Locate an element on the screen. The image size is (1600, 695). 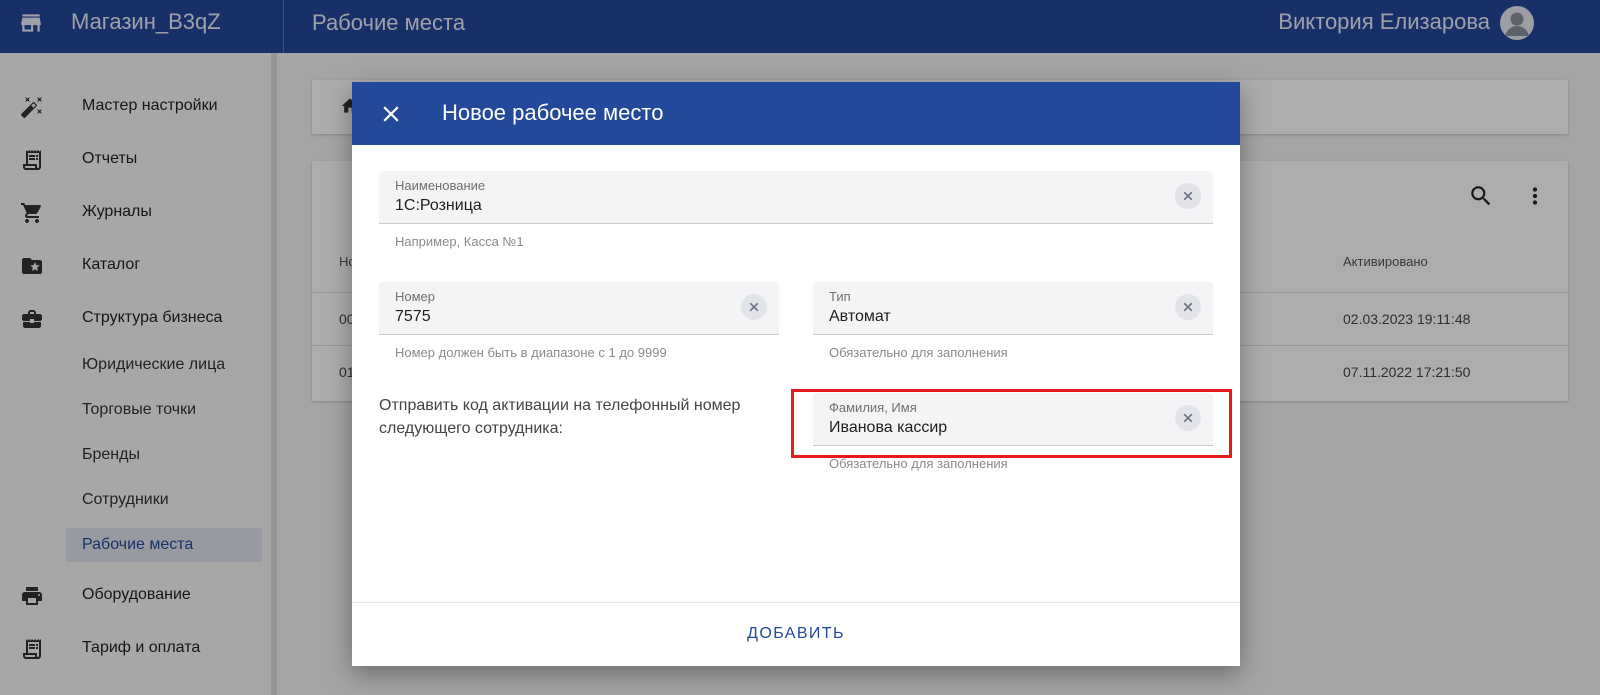
clear-name-button is located at coordinates (1188, 196).